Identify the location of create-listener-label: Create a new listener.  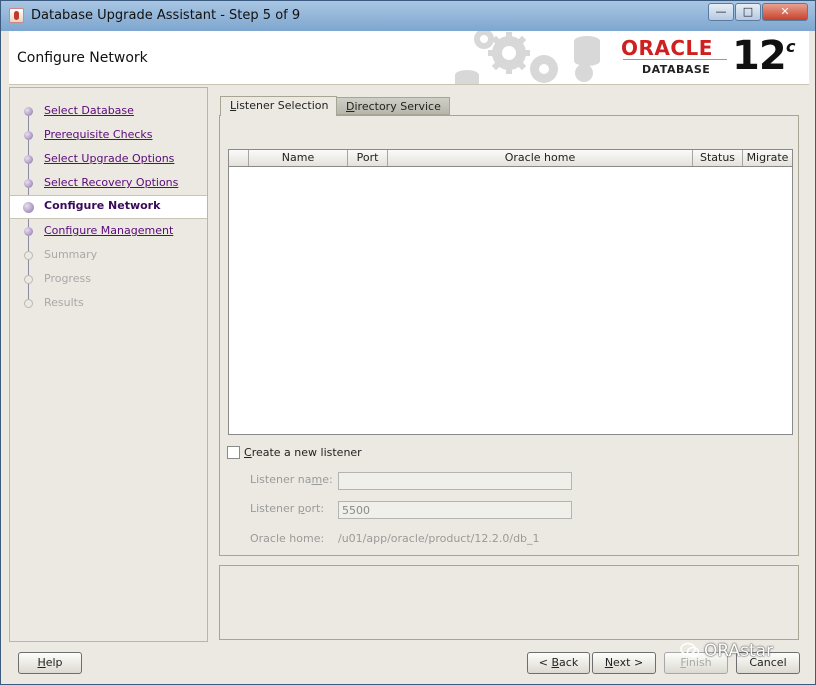
(303, 452).